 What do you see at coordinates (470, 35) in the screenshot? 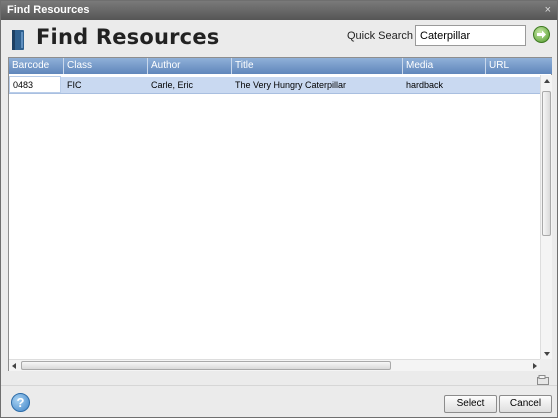
I see `quick-search-input` at bounding box center [470, 35].